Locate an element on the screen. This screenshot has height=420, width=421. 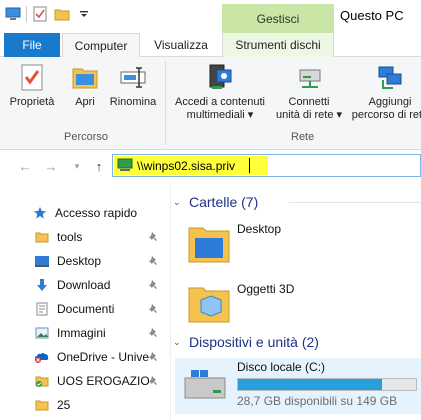
nav-item: OneDrive - Unive is located at coordinates (99, 357).